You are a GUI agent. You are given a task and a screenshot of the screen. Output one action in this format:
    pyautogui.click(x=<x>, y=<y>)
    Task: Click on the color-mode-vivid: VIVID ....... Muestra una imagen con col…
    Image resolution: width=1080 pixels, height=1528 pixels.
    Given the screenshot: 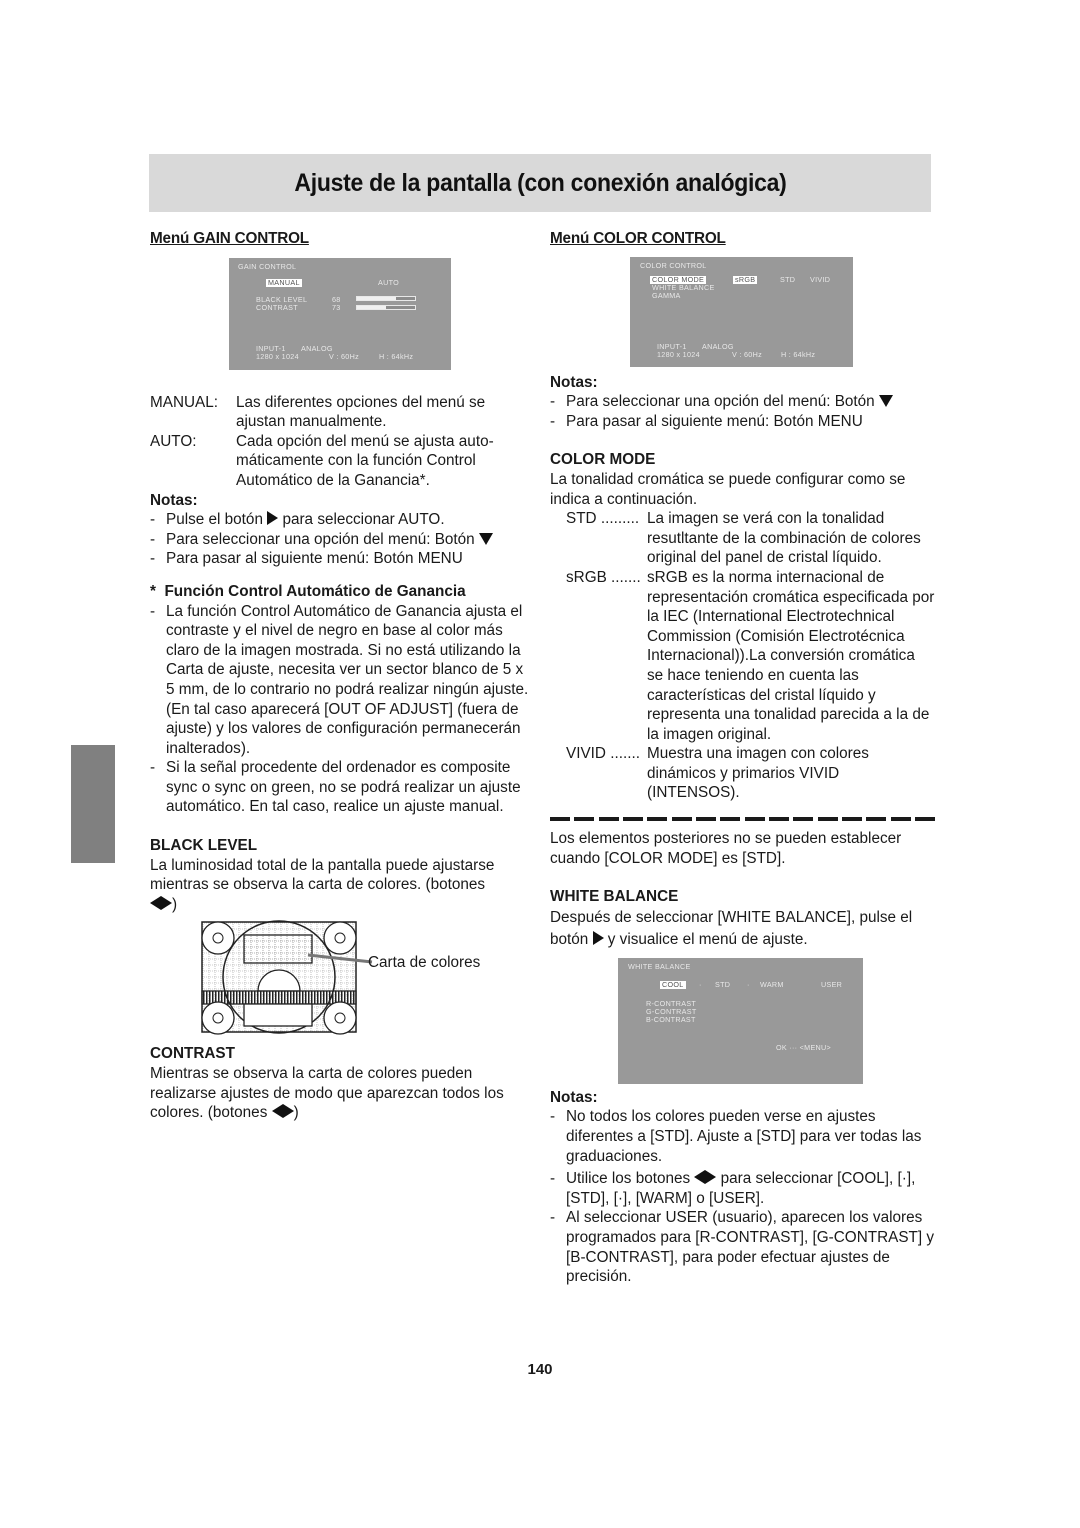 What is the action you would take?
    pyautogui.click(x=742, y=773)
    